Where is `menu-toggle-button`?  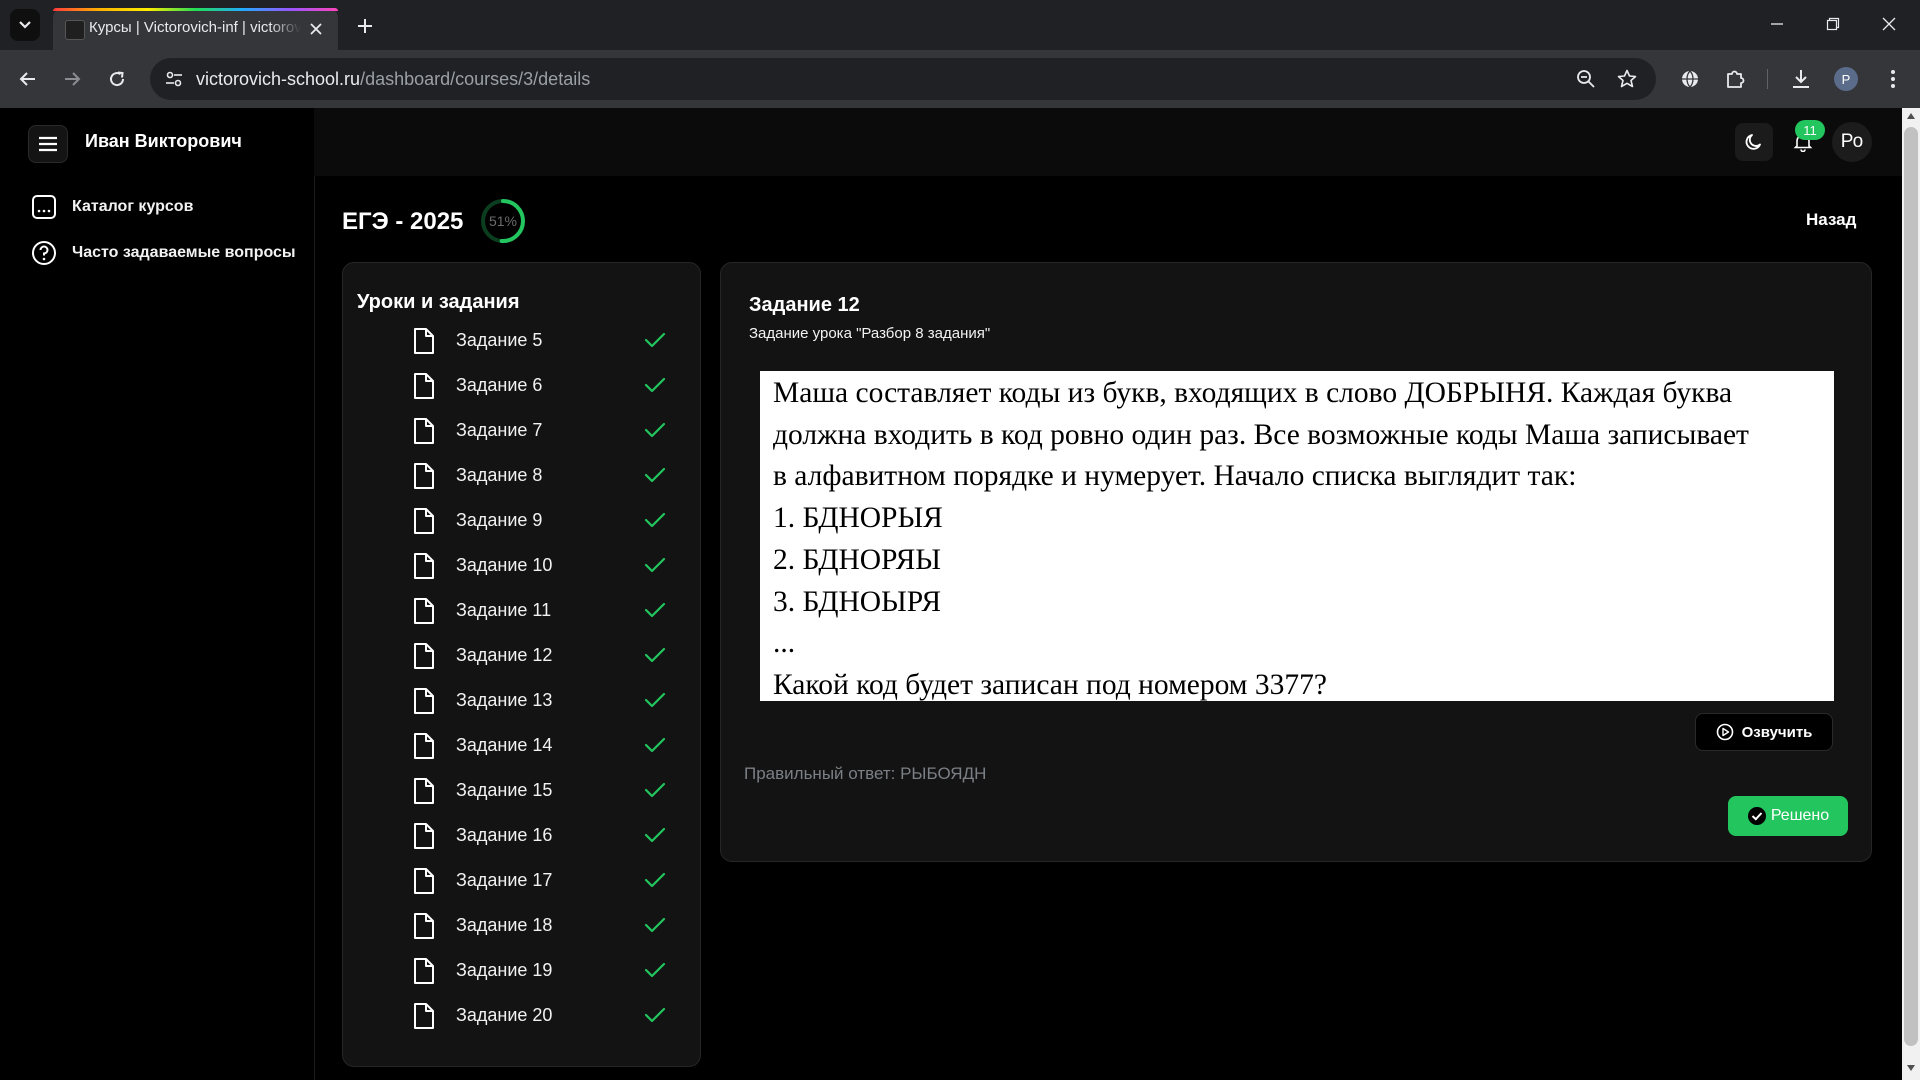 menu-toggle-button is located at coordinates (48, 144).